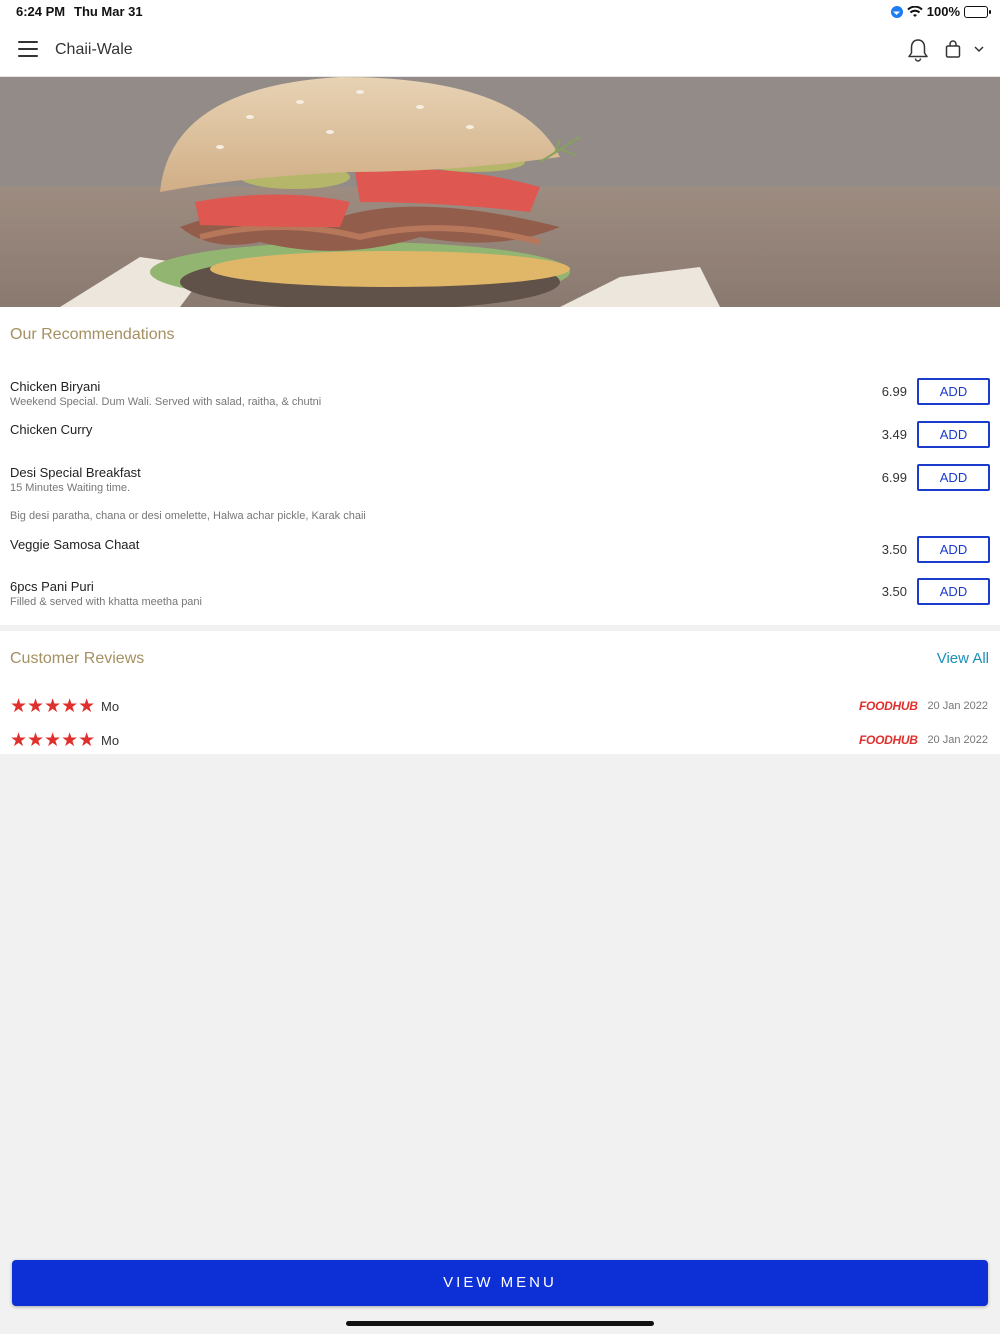 The image size is (1000, 1334). What do you see at coordinates (500, 11) in the screenshot?
I see `status-bar: 6:24 PM Thu Mar 31 100%` at bounding box center [500, 11].